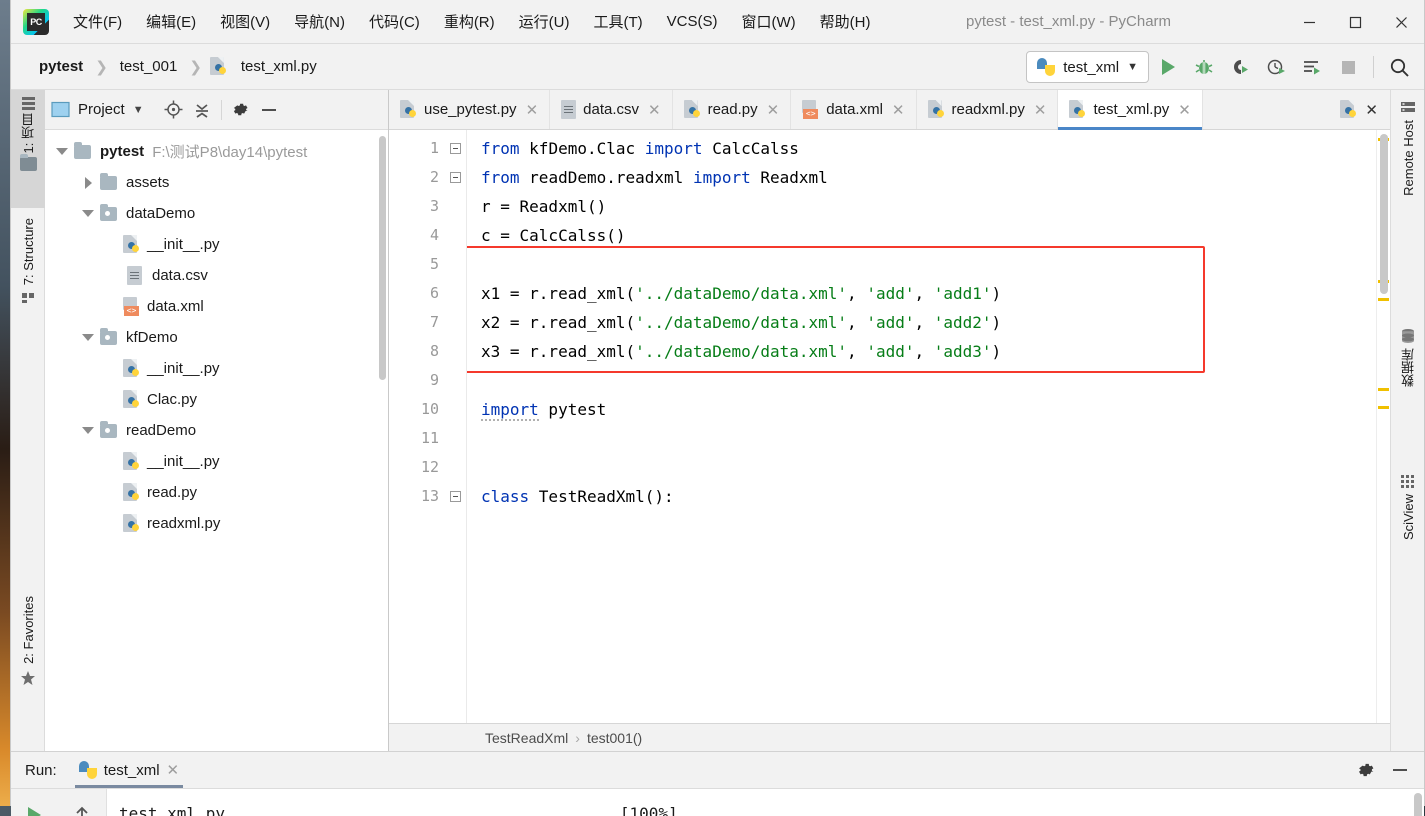  I want to click on editor-tab: data.csv ✕, so click(611, 109).